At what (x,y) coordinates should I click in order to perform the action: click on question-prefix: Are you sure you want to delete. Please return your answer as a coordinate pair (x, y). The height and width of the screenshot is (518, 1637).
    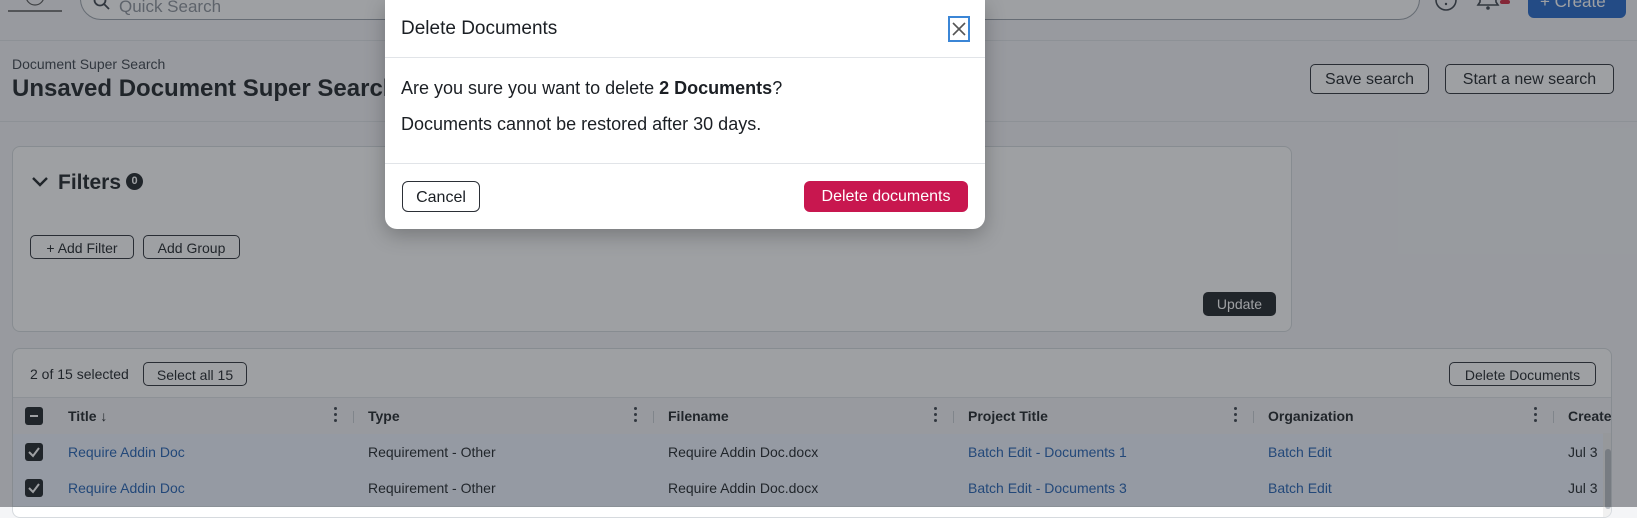
    Looking at the image, I should click on (530, 88).